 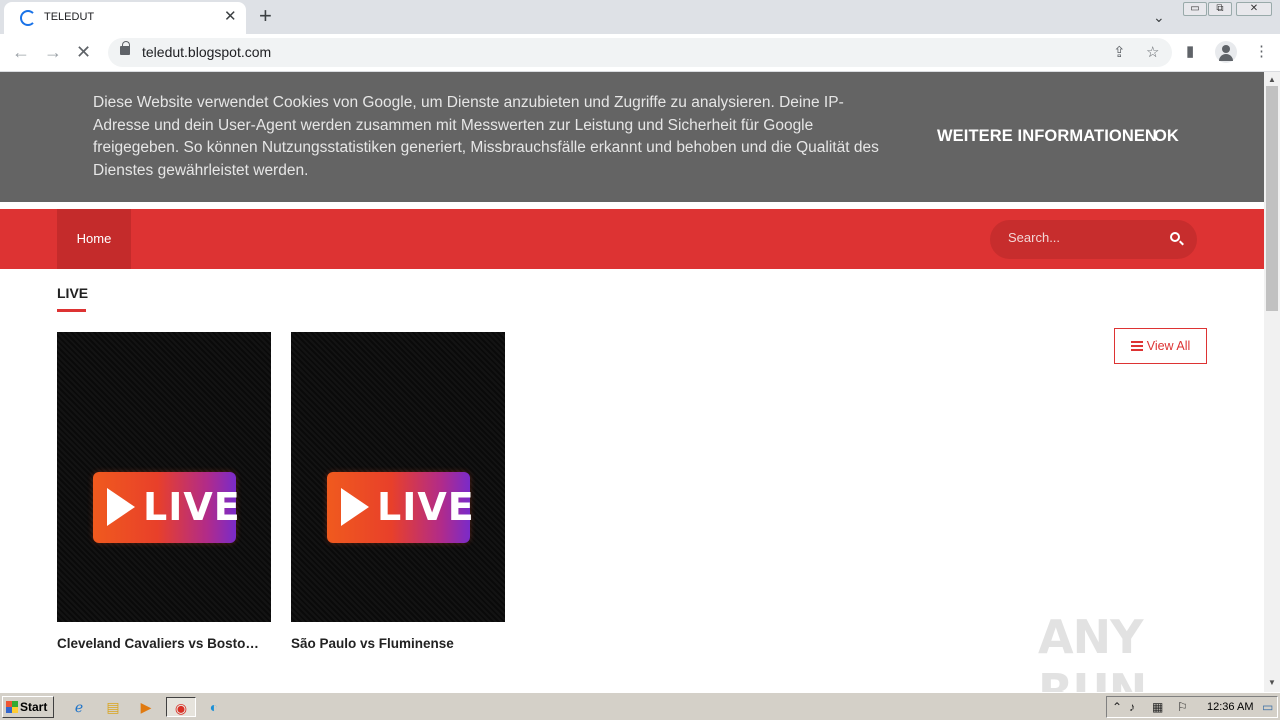 What do you see at coordinates (1192, 707) in the screenshot?
I see `system-tray: ⌃ ♪ ▦ ⚐ 12:36 AM ▭` at bounding box center [1192, 707].